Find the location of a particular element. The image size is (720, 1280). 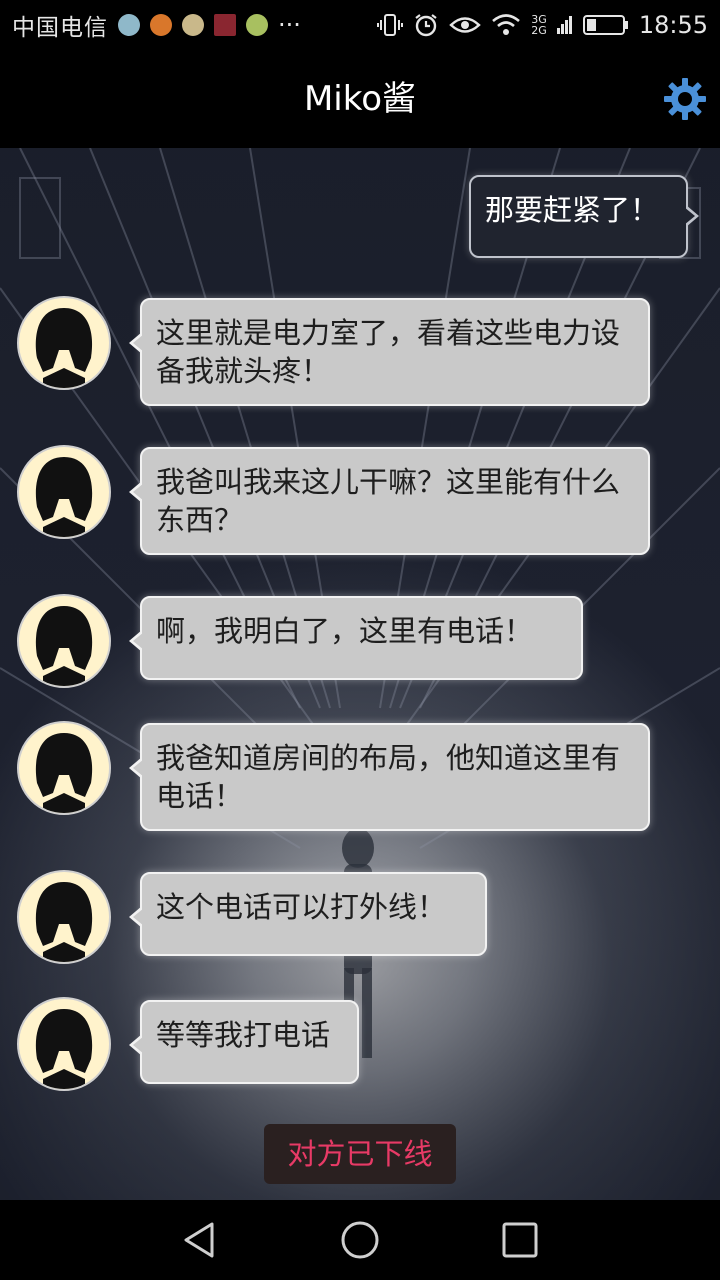

message-bubble-received: 啊，我明白了，这里有电话！ is located at coordinates (356, 638).